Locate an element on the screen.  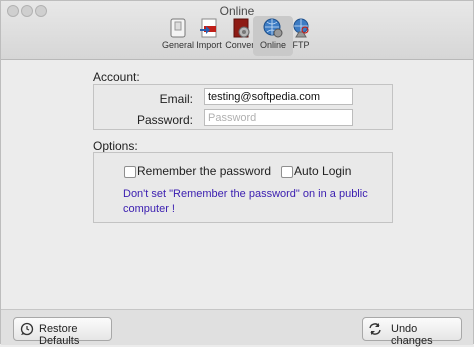
auto-login-label: Auto Login is located at coordinates (323, 171).